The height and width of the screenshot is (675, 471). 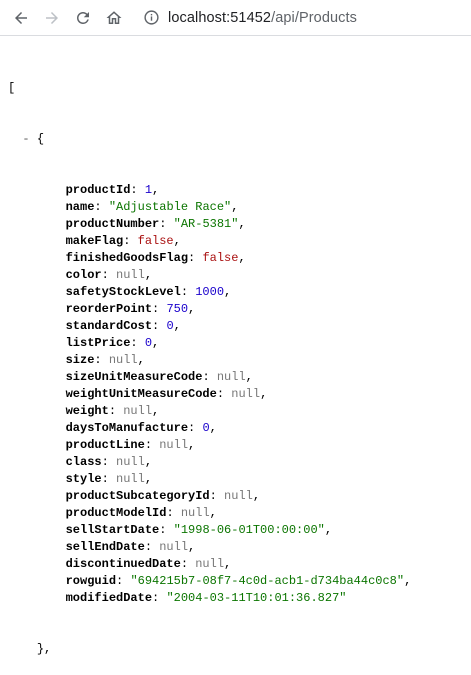 I want to click on back-arrow-icon, so click(x=21, y=17).